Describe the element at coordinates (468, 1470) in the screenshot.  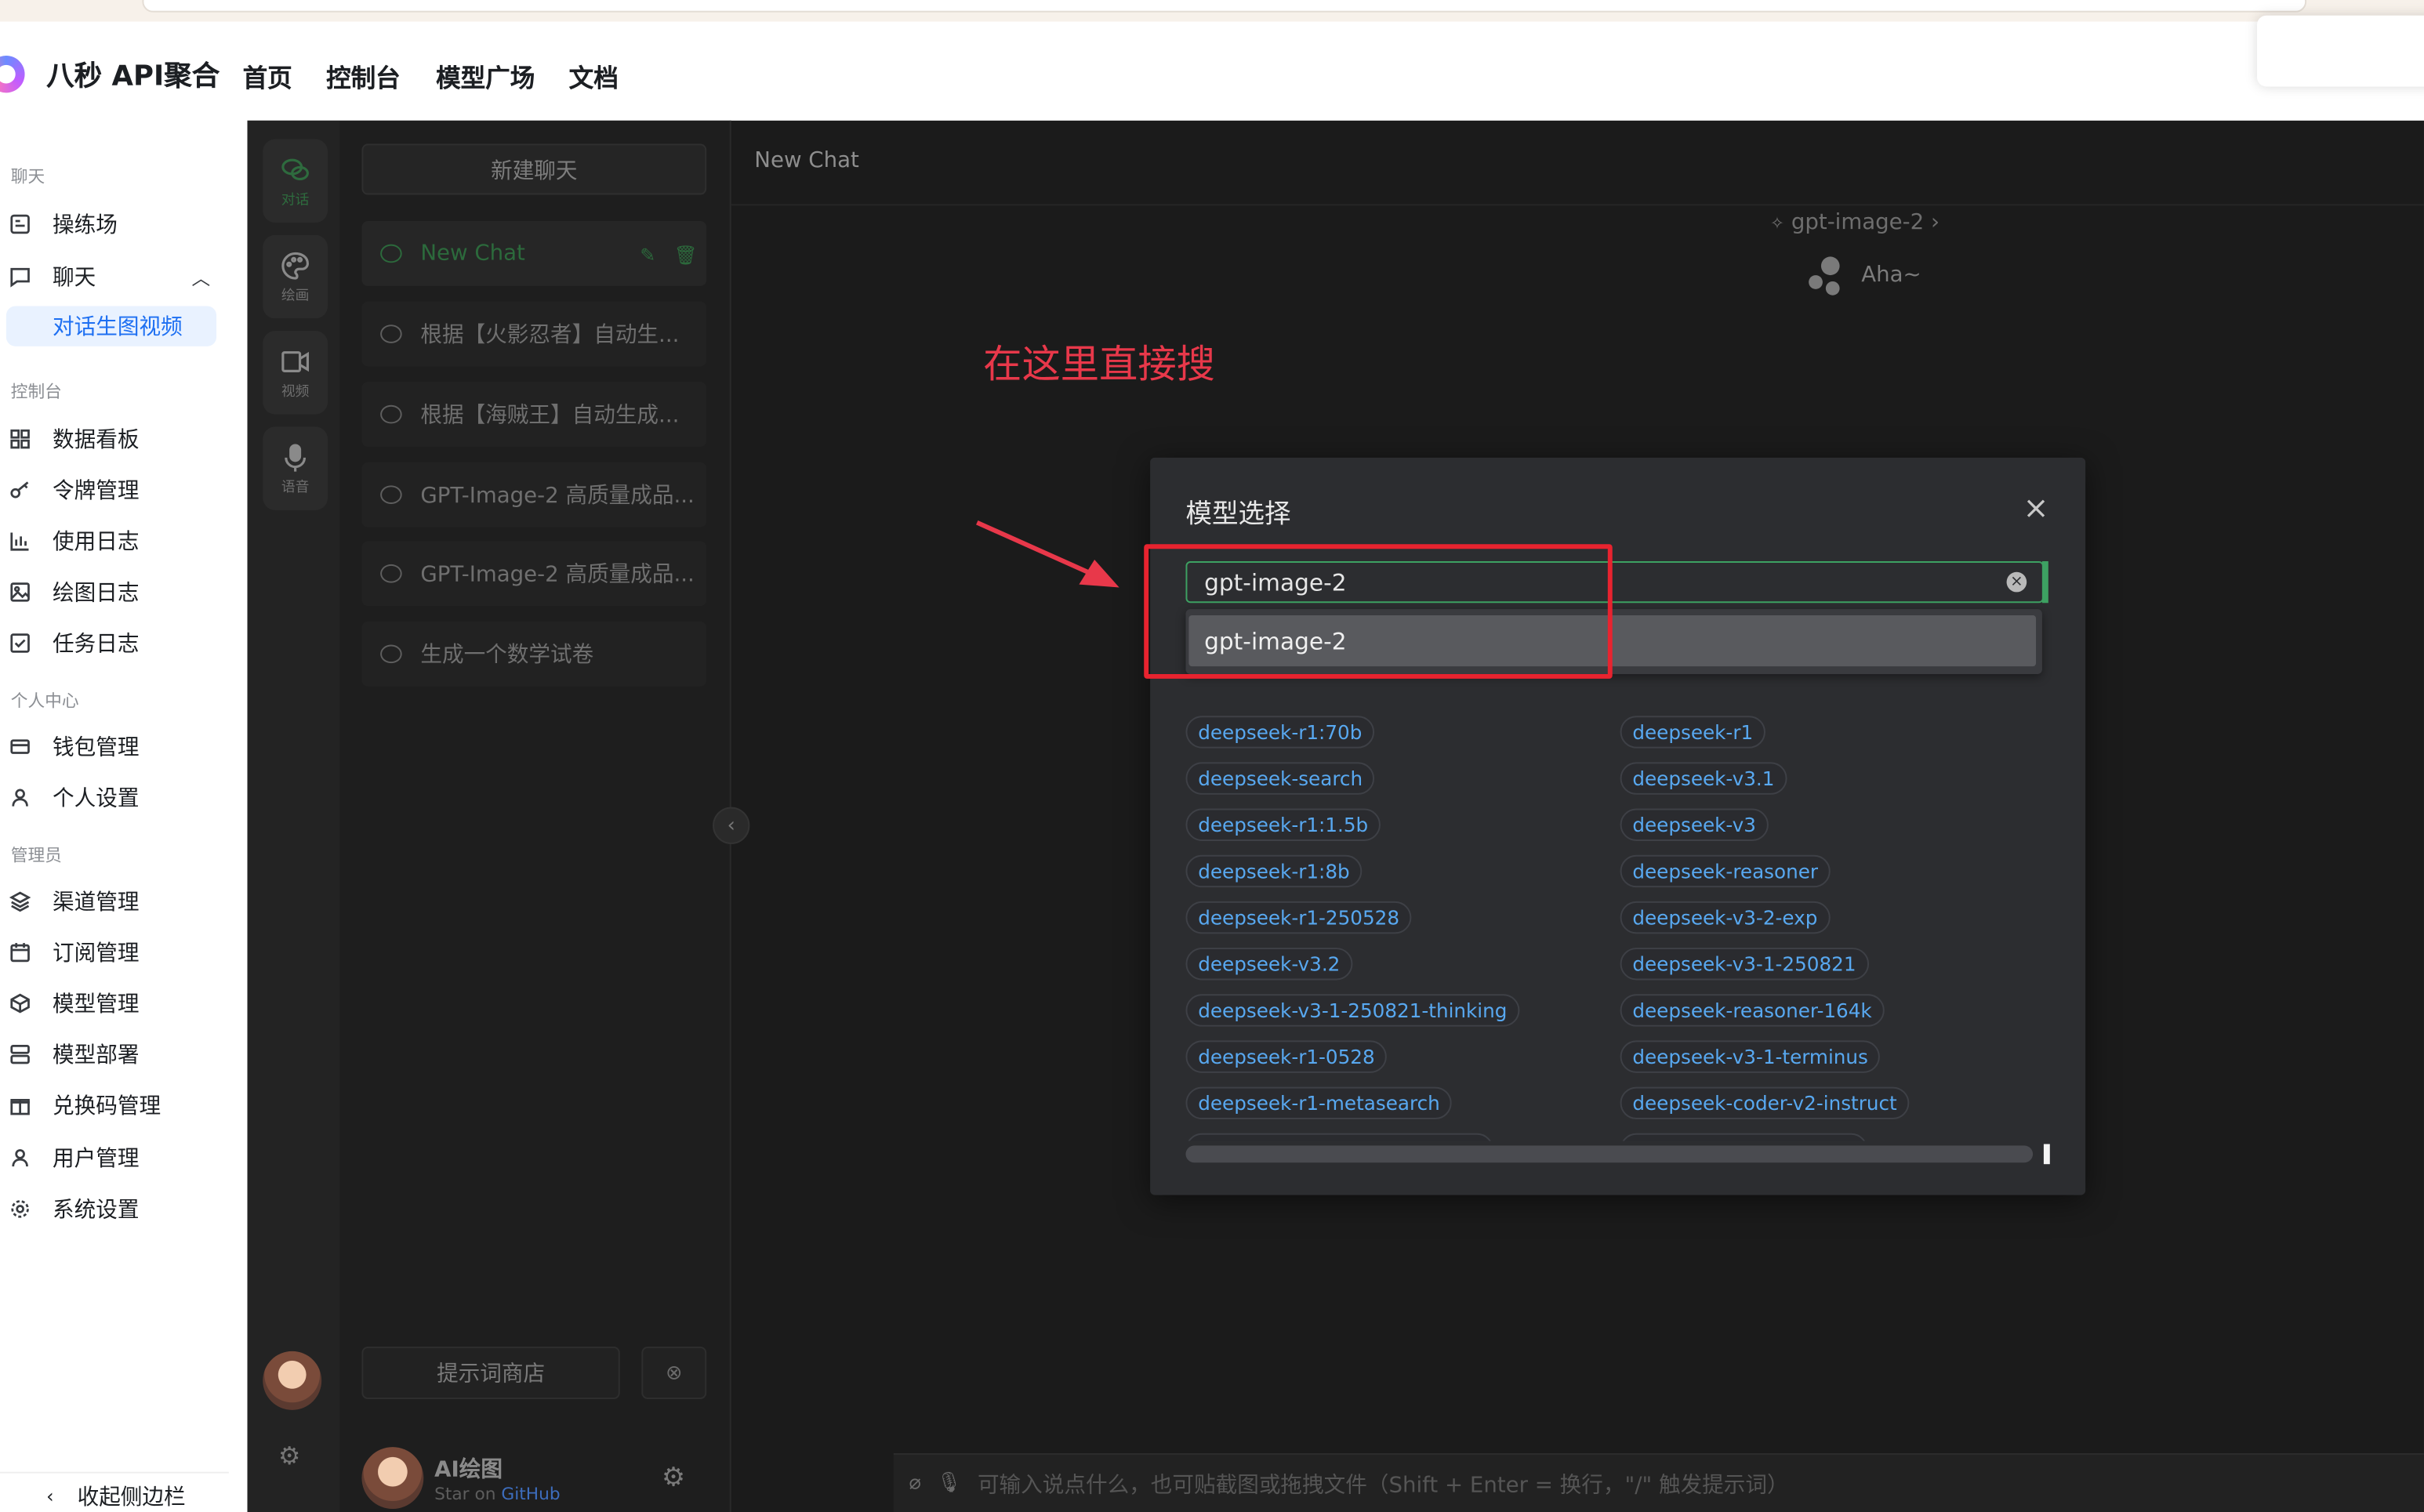
I see `user-name: AI绘图` at that location.